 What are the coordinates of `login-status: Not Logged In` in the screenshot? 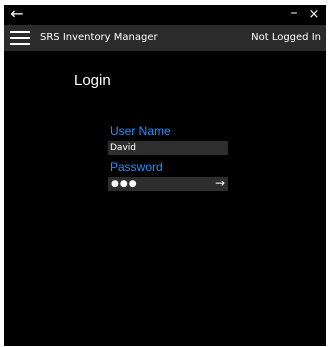 It's located at (286, 37).